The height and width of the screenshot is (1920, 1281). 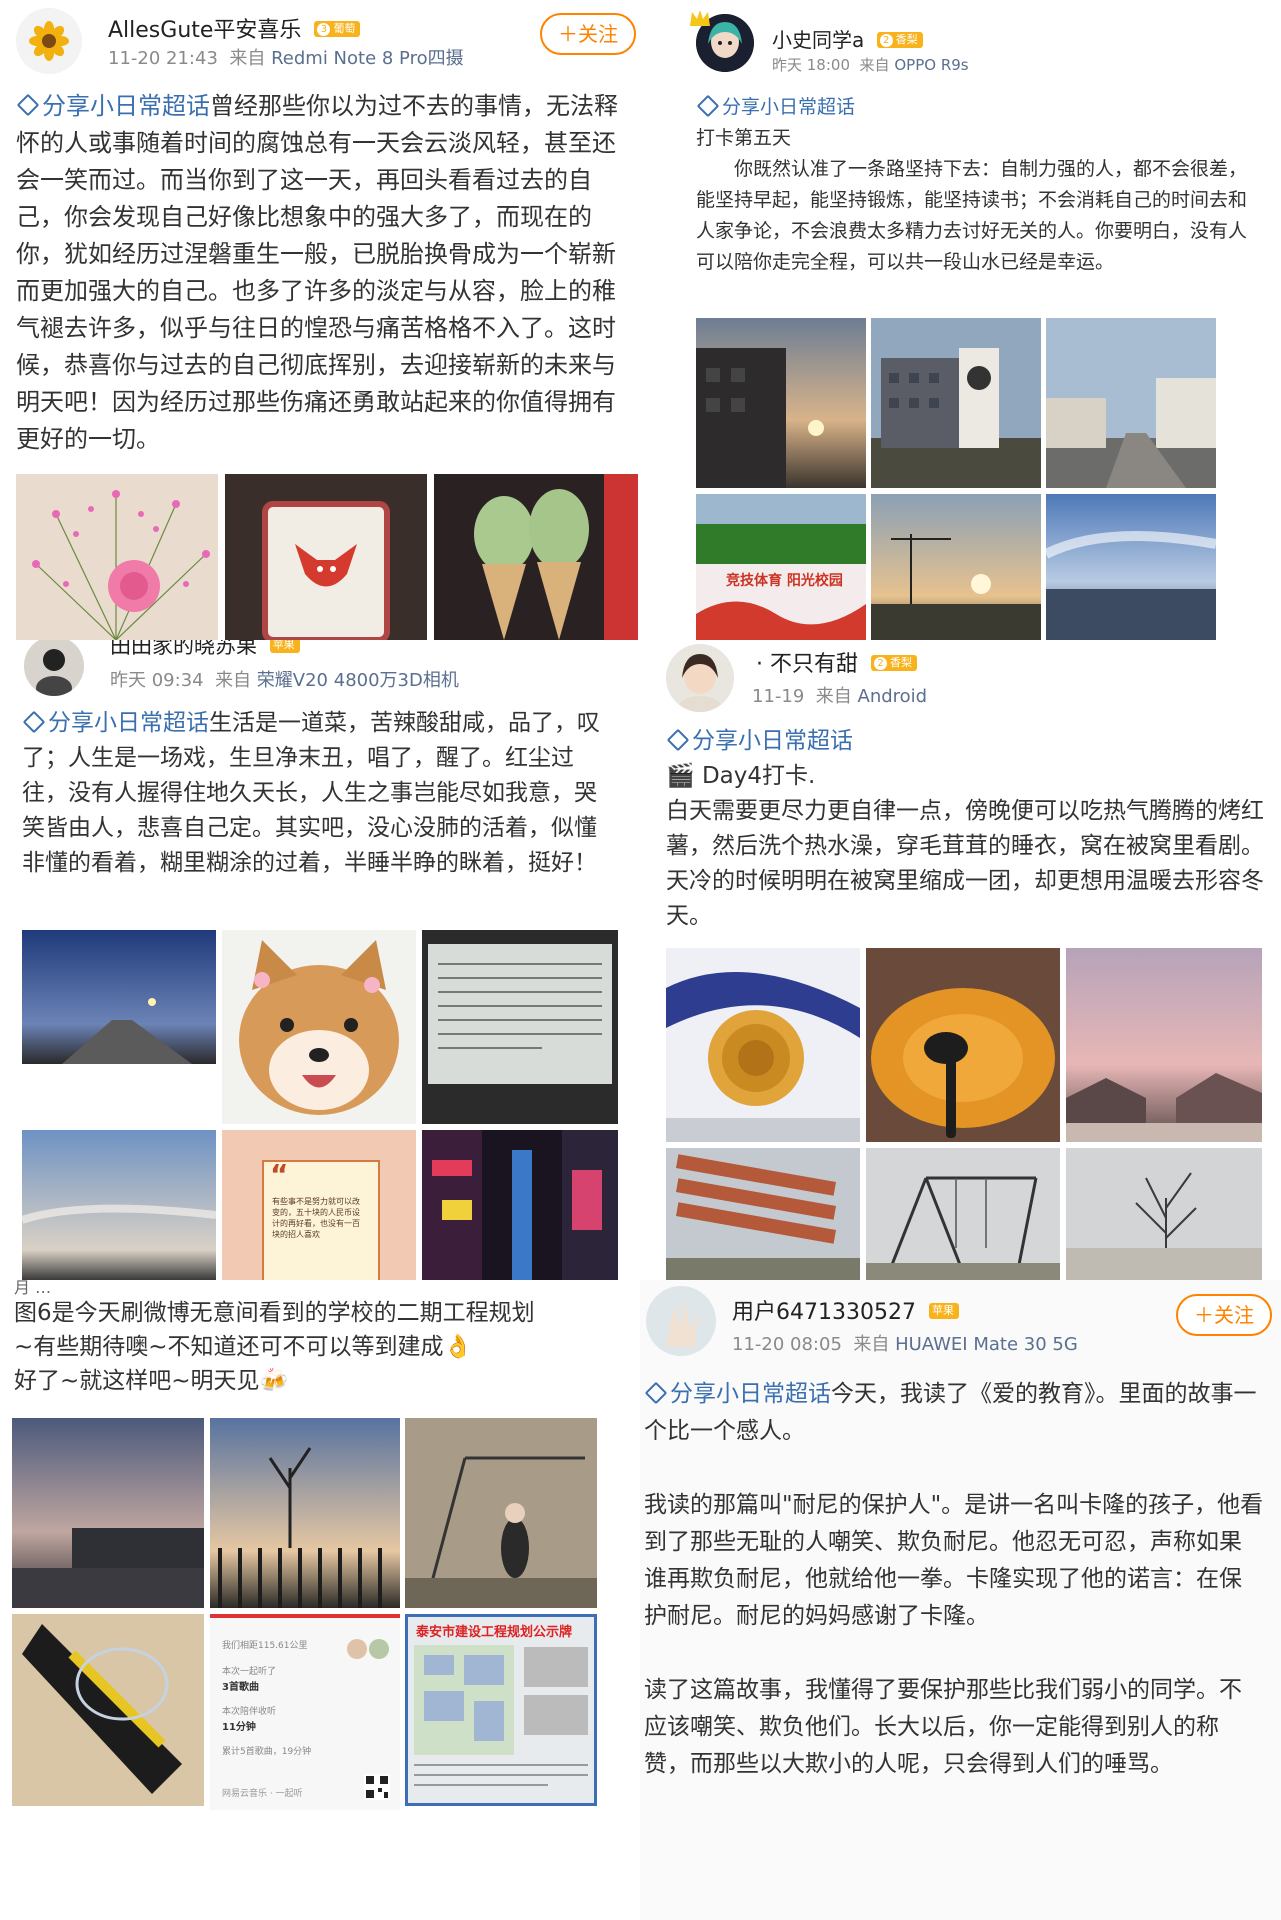 What do you see at coordinates (119, 997) in the screenshot?
I see `night-street-photo` at bounding box center [119, 997].